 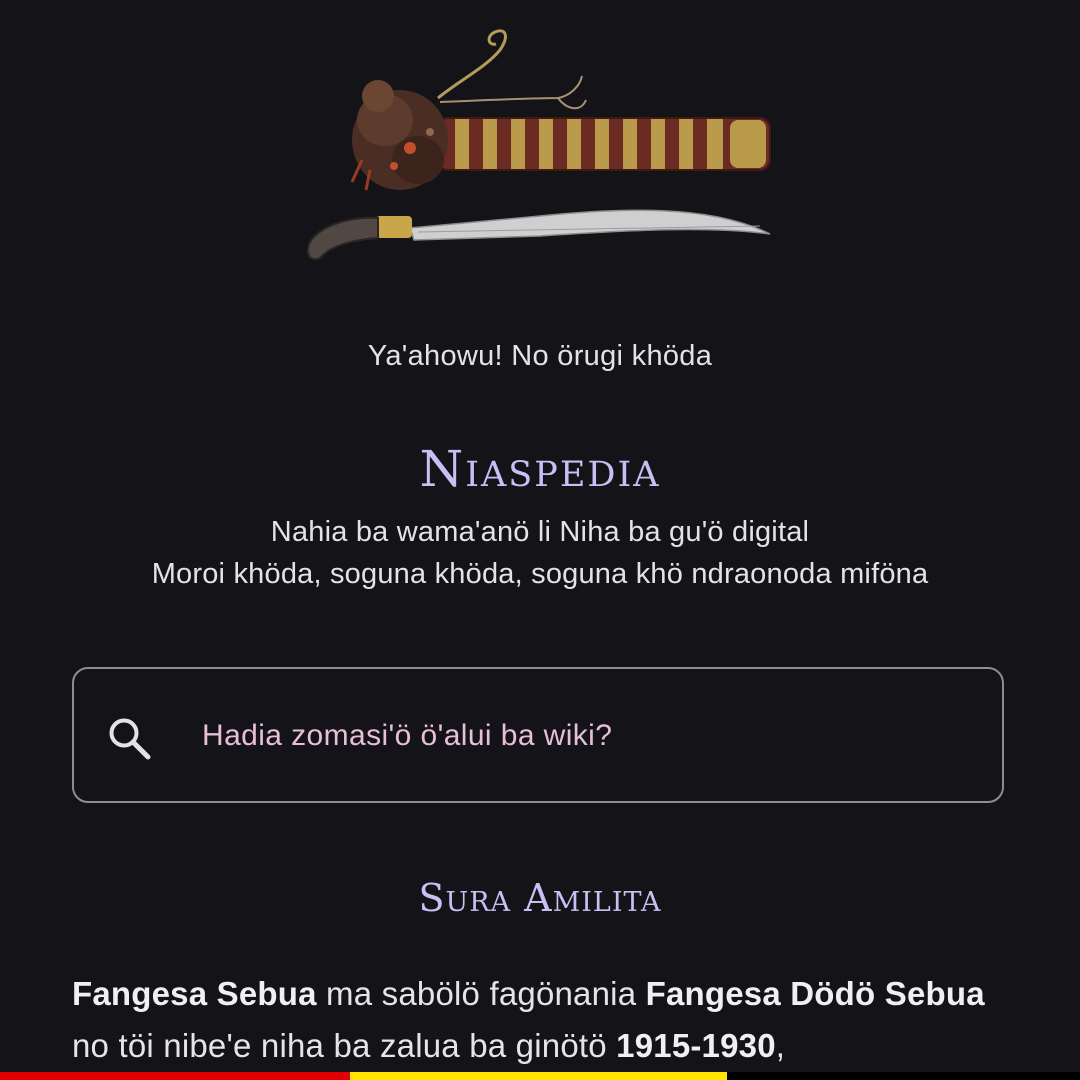 What do you see at coordinates (780, 1045) in the screenshot?
I see `featured-text: ,` at bounding box center [780, 1045].